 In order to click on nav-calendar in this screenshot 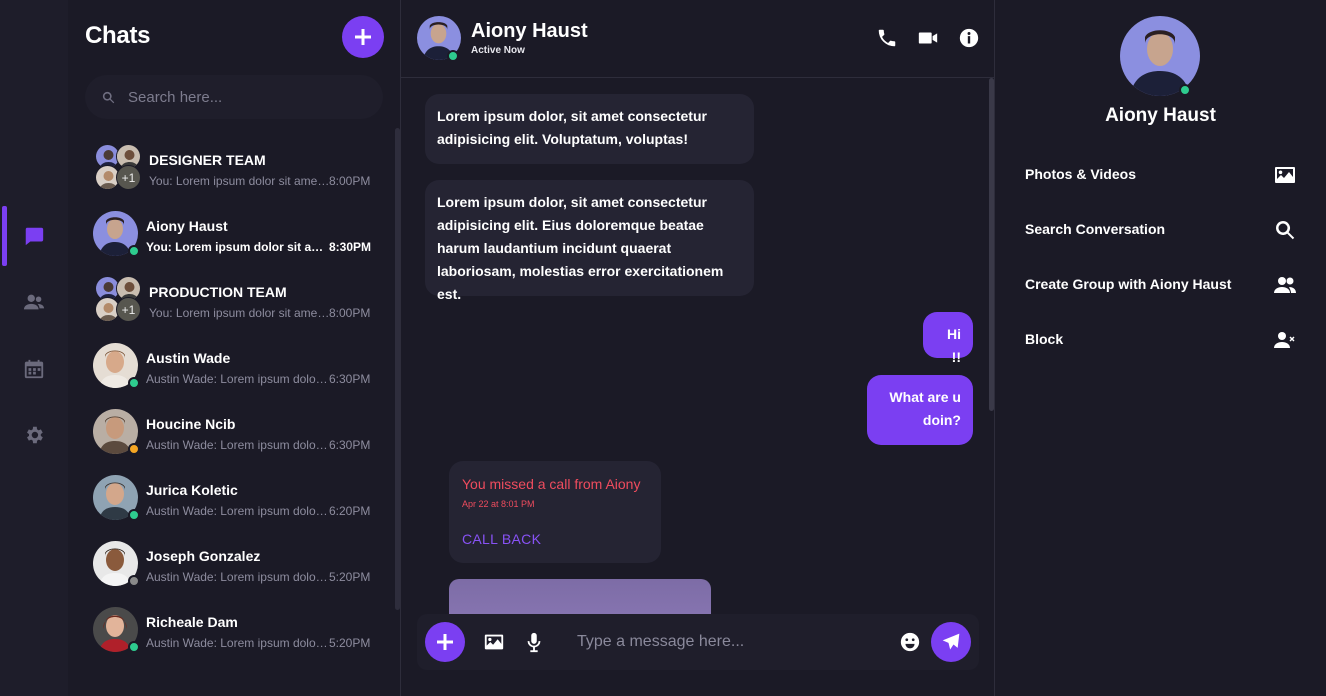, I will do `click(34, 369)`.